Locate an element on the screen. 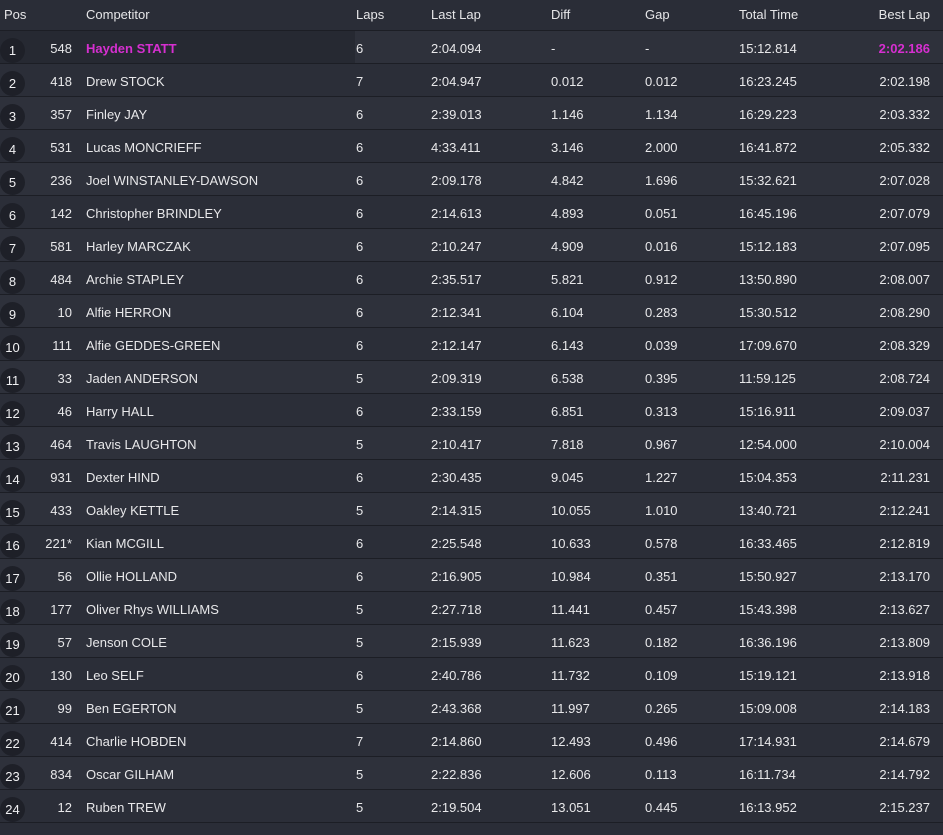  gap-value: 0.016 is located at coordinates (661, 246).